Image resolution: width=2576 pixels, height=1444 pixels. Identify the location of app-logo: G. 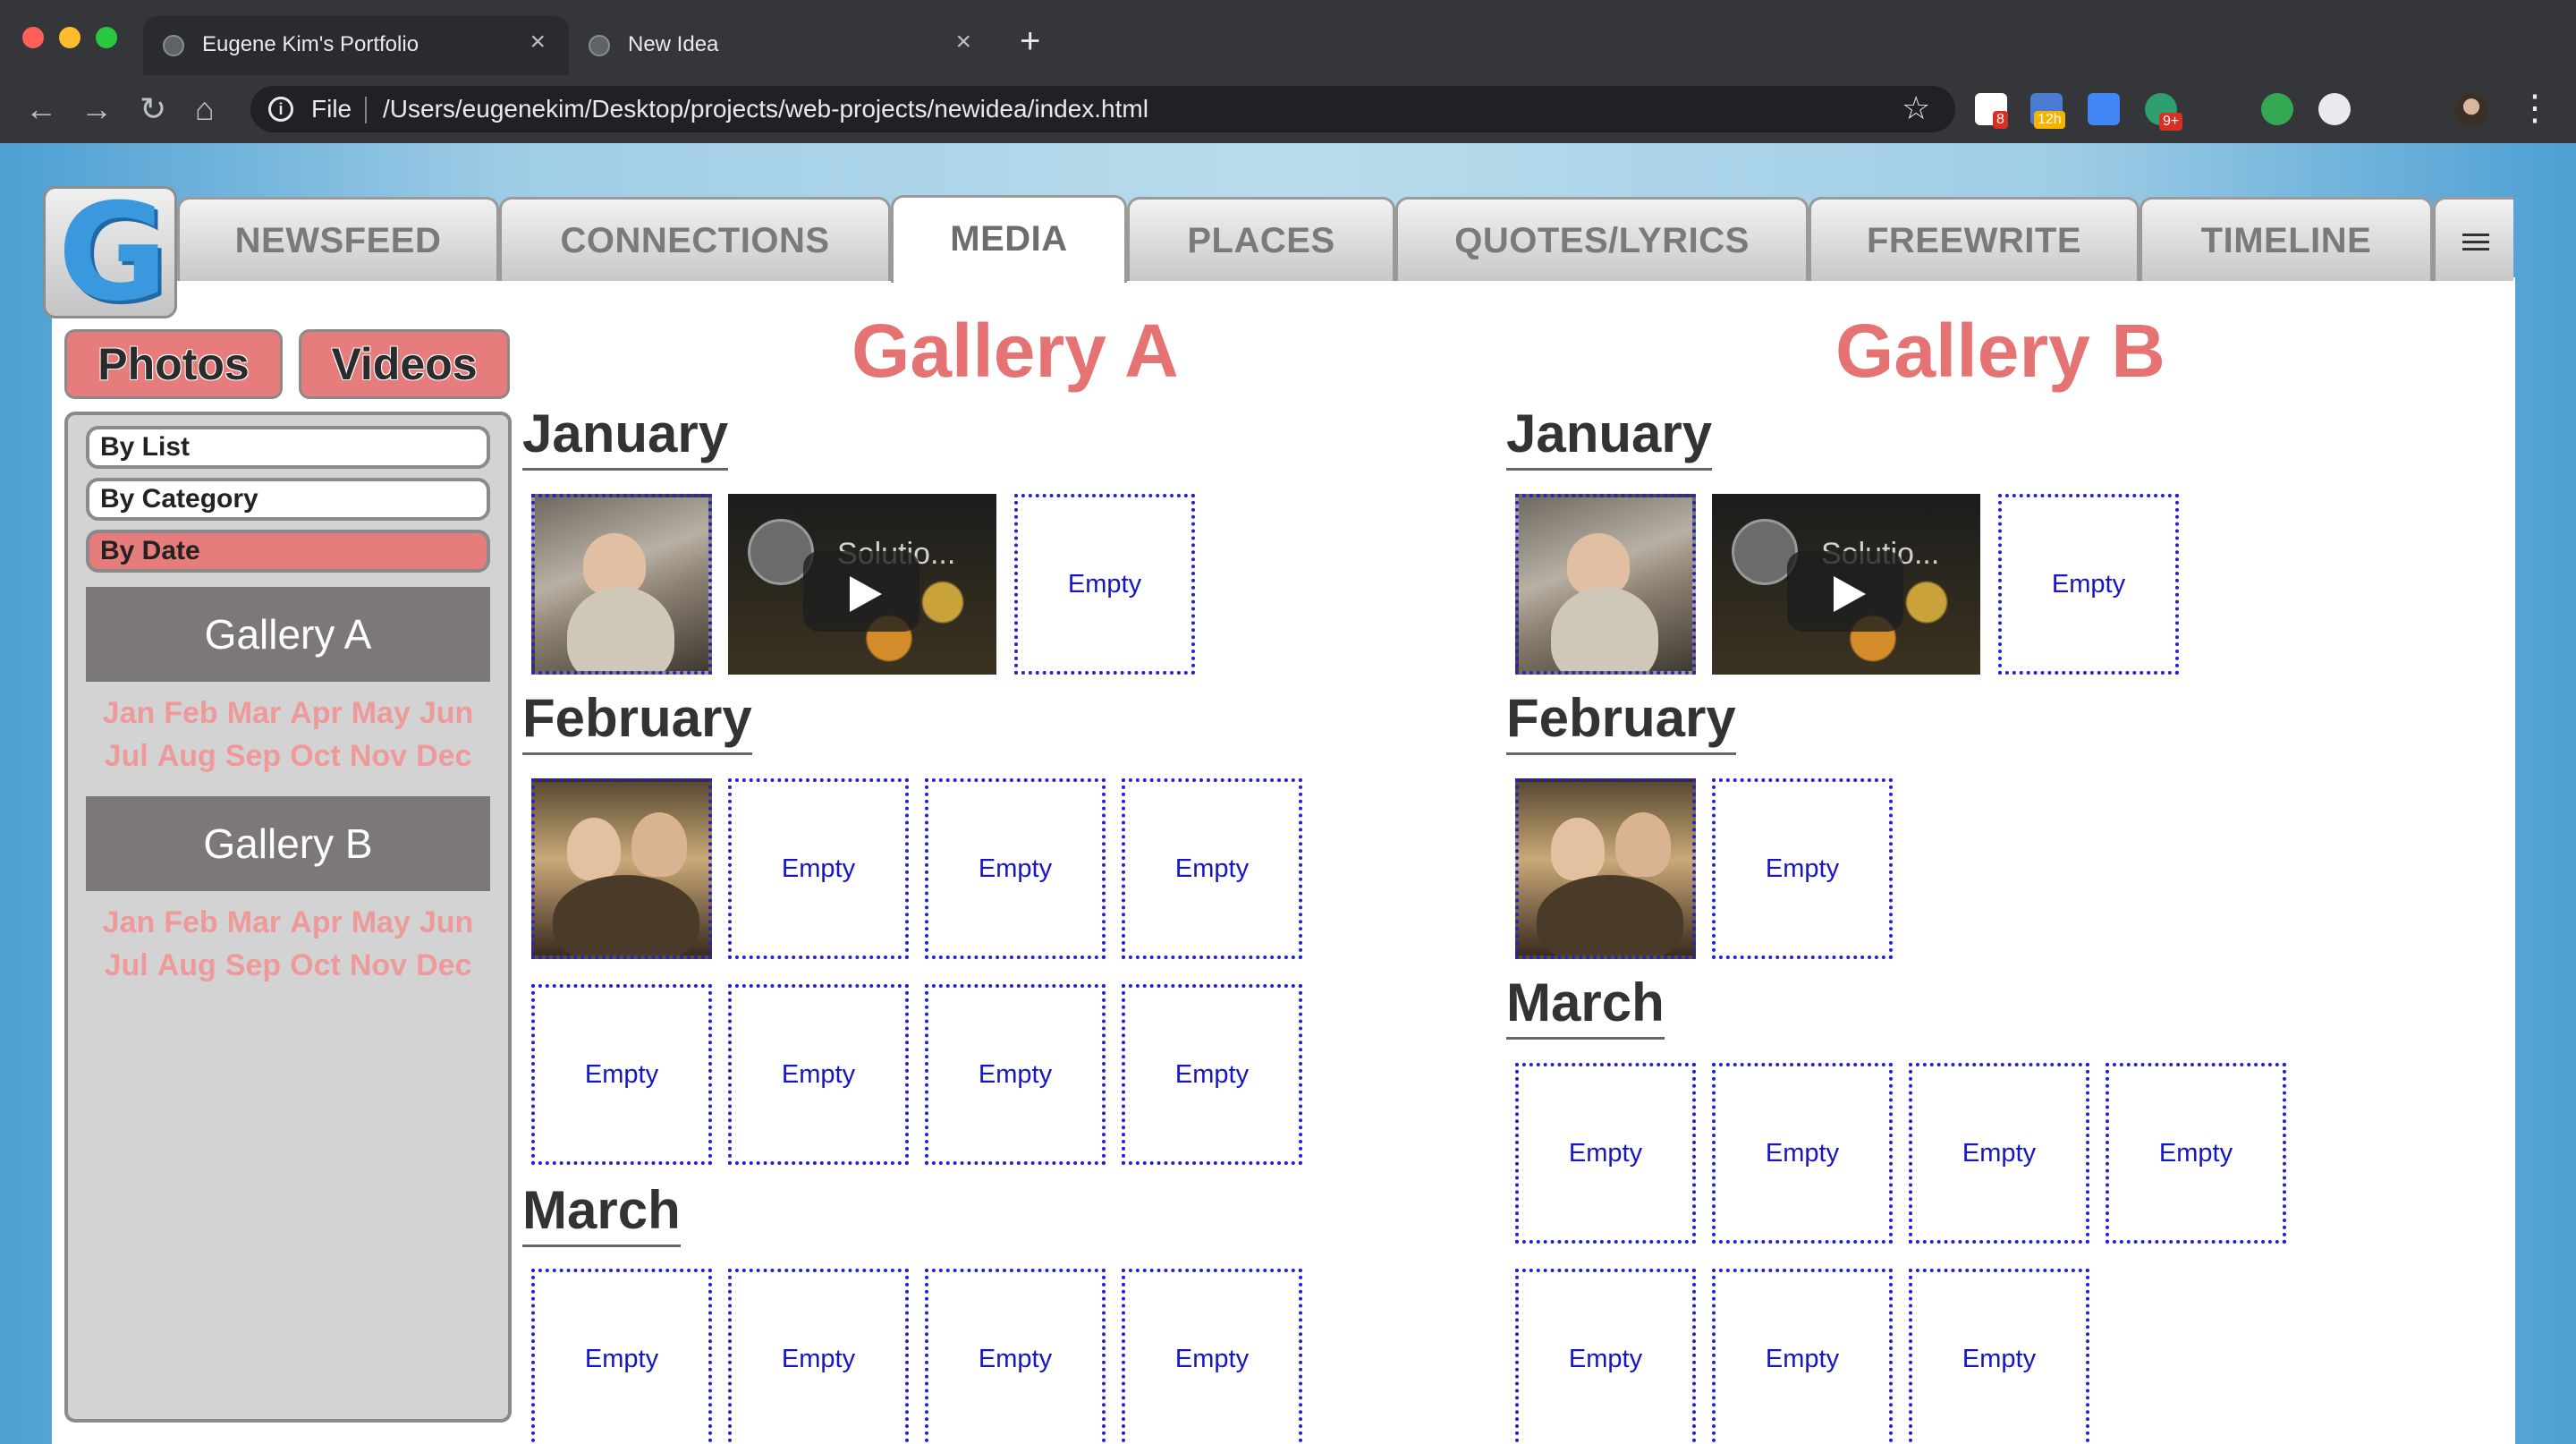
(110, 253).